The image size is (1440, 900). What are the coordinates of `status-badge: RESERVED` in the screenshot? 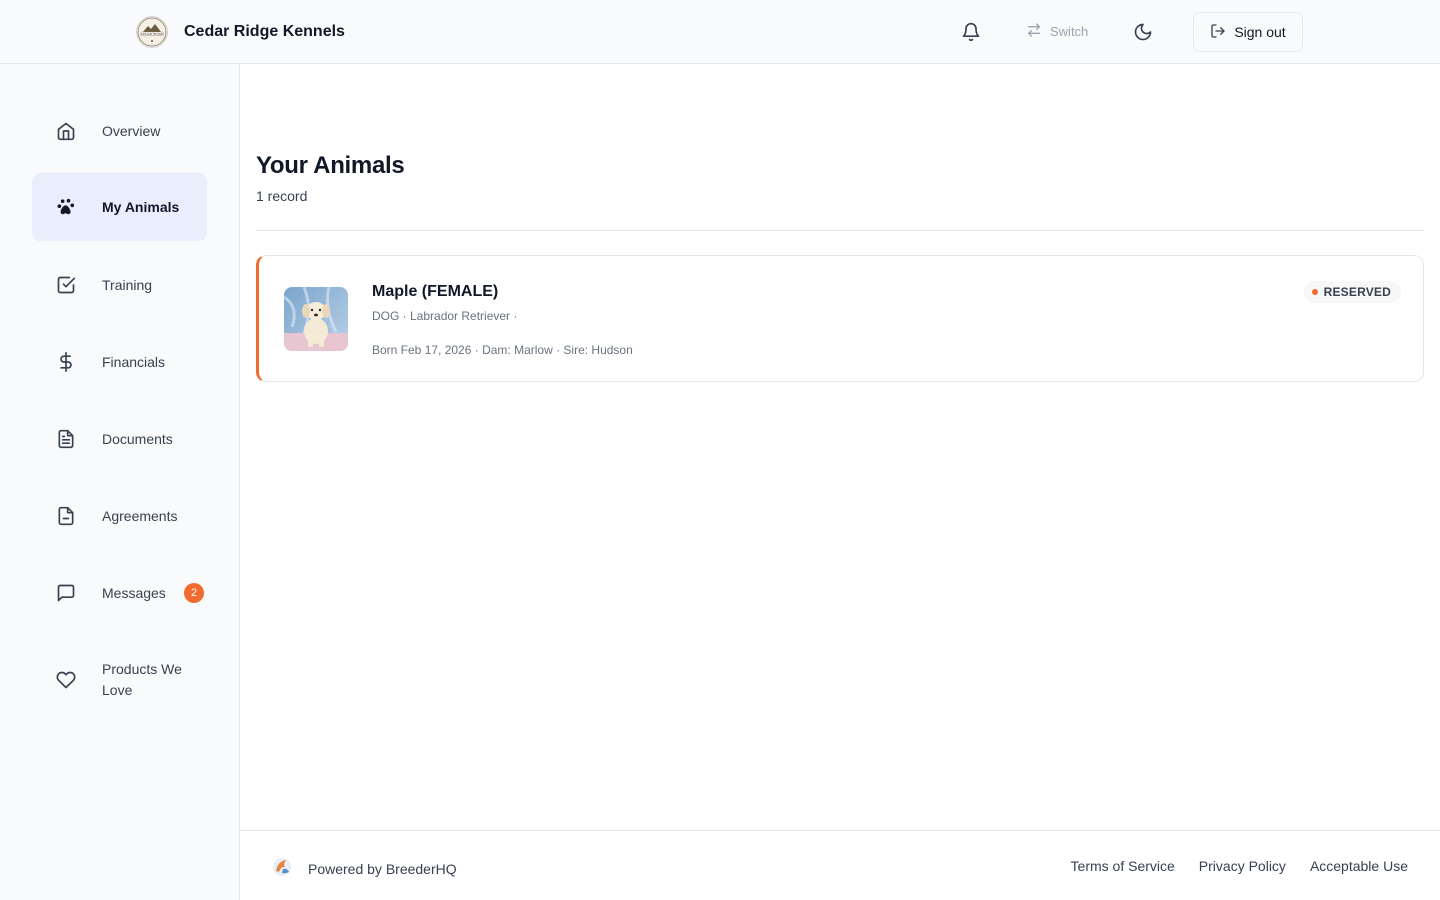 It's located at (1352, 292).